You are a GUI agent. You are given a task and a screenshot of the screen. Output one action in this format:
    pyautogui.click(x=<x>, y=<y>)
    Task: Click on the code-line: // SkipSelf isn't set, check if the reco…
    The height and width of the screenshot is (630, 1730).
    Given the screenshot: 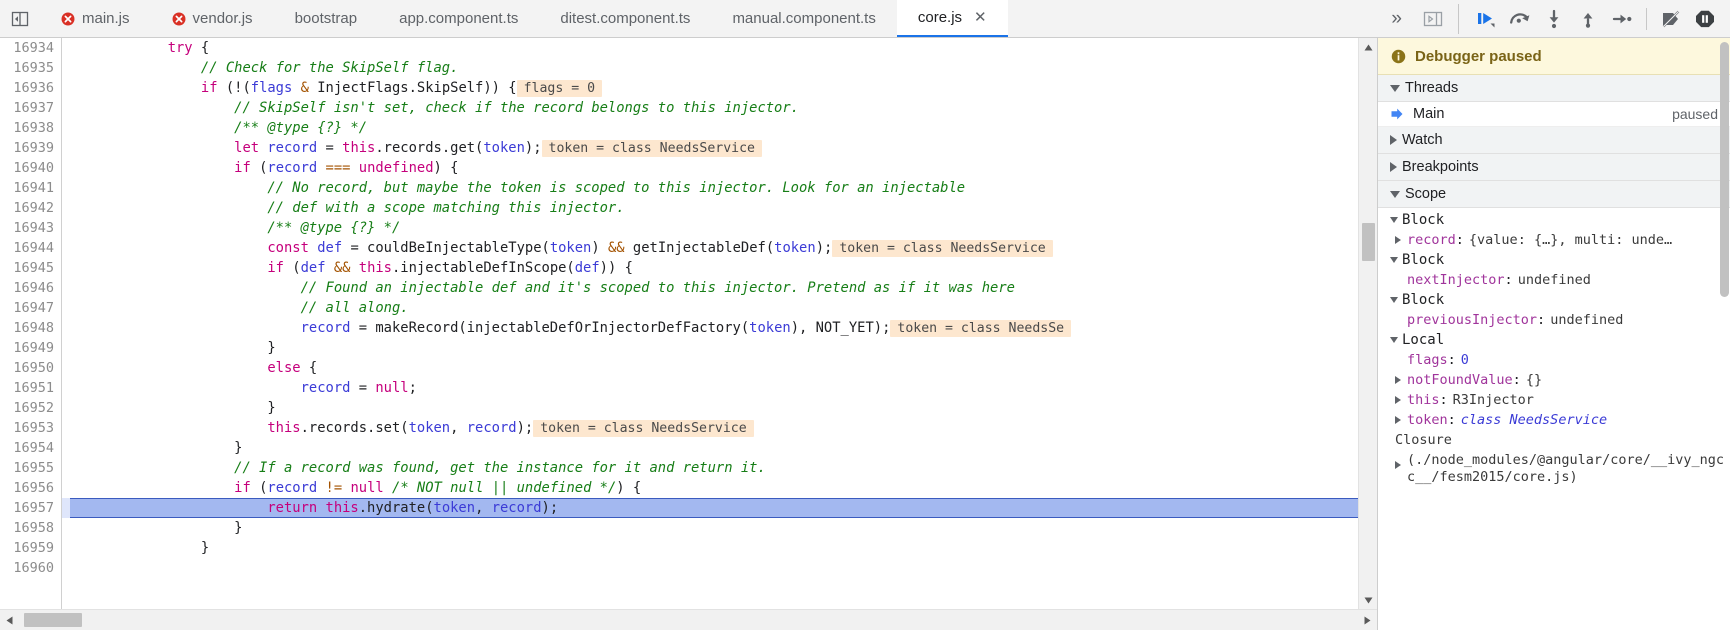 What is the action you would take?
    pyautogui.click(x=719, y=108)
    